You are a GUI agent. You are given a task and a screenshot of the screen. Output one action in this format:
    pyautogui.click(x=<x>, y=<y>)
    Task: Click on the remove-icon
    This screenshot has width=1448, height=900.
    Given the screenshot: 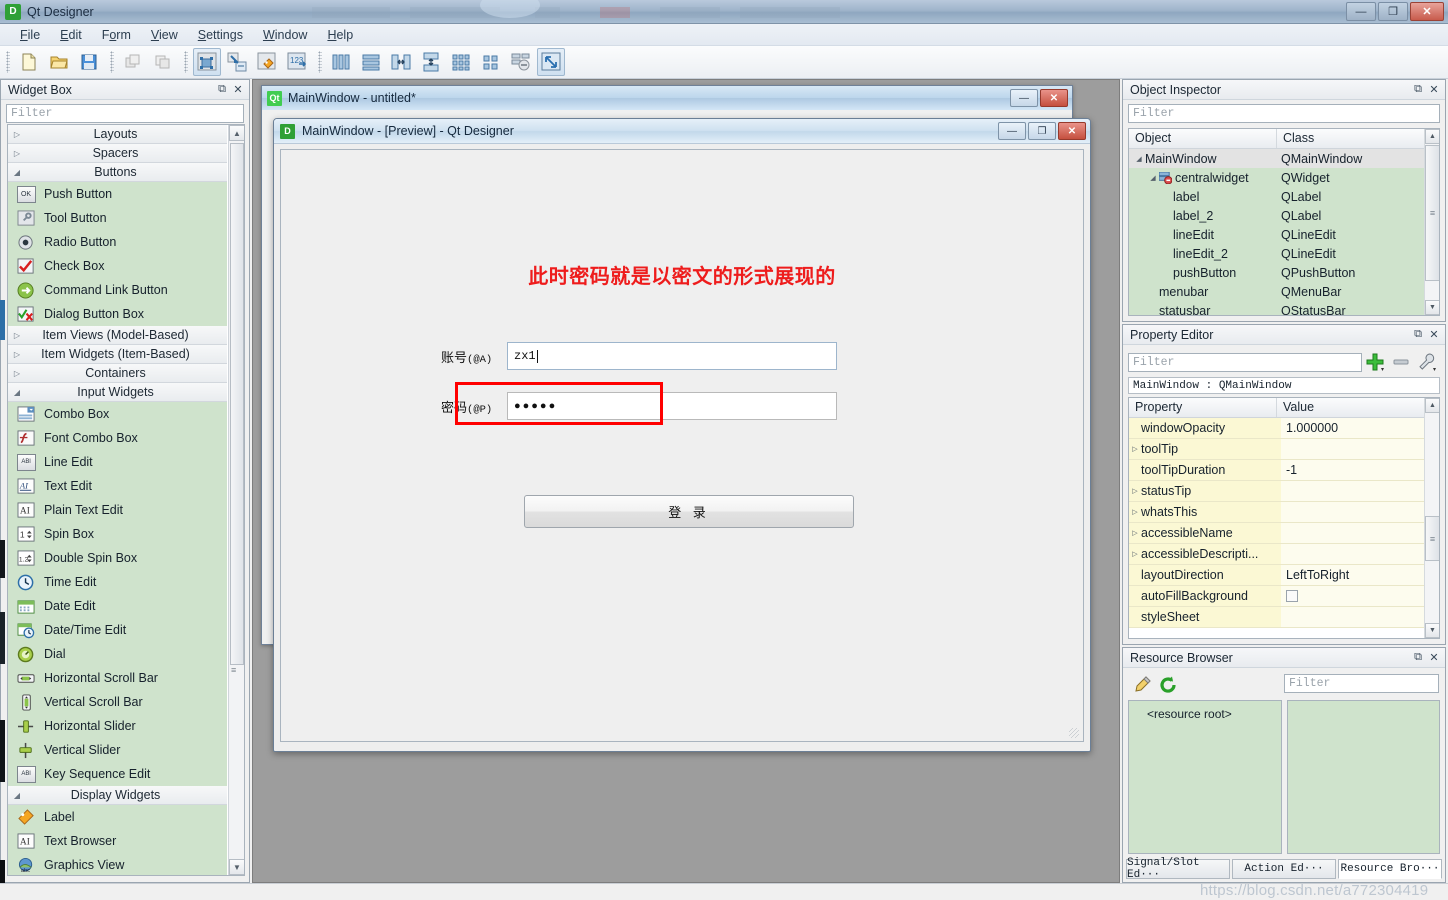 What is the action you would take?
    pyautogui.click(x=1401, y=362)
    